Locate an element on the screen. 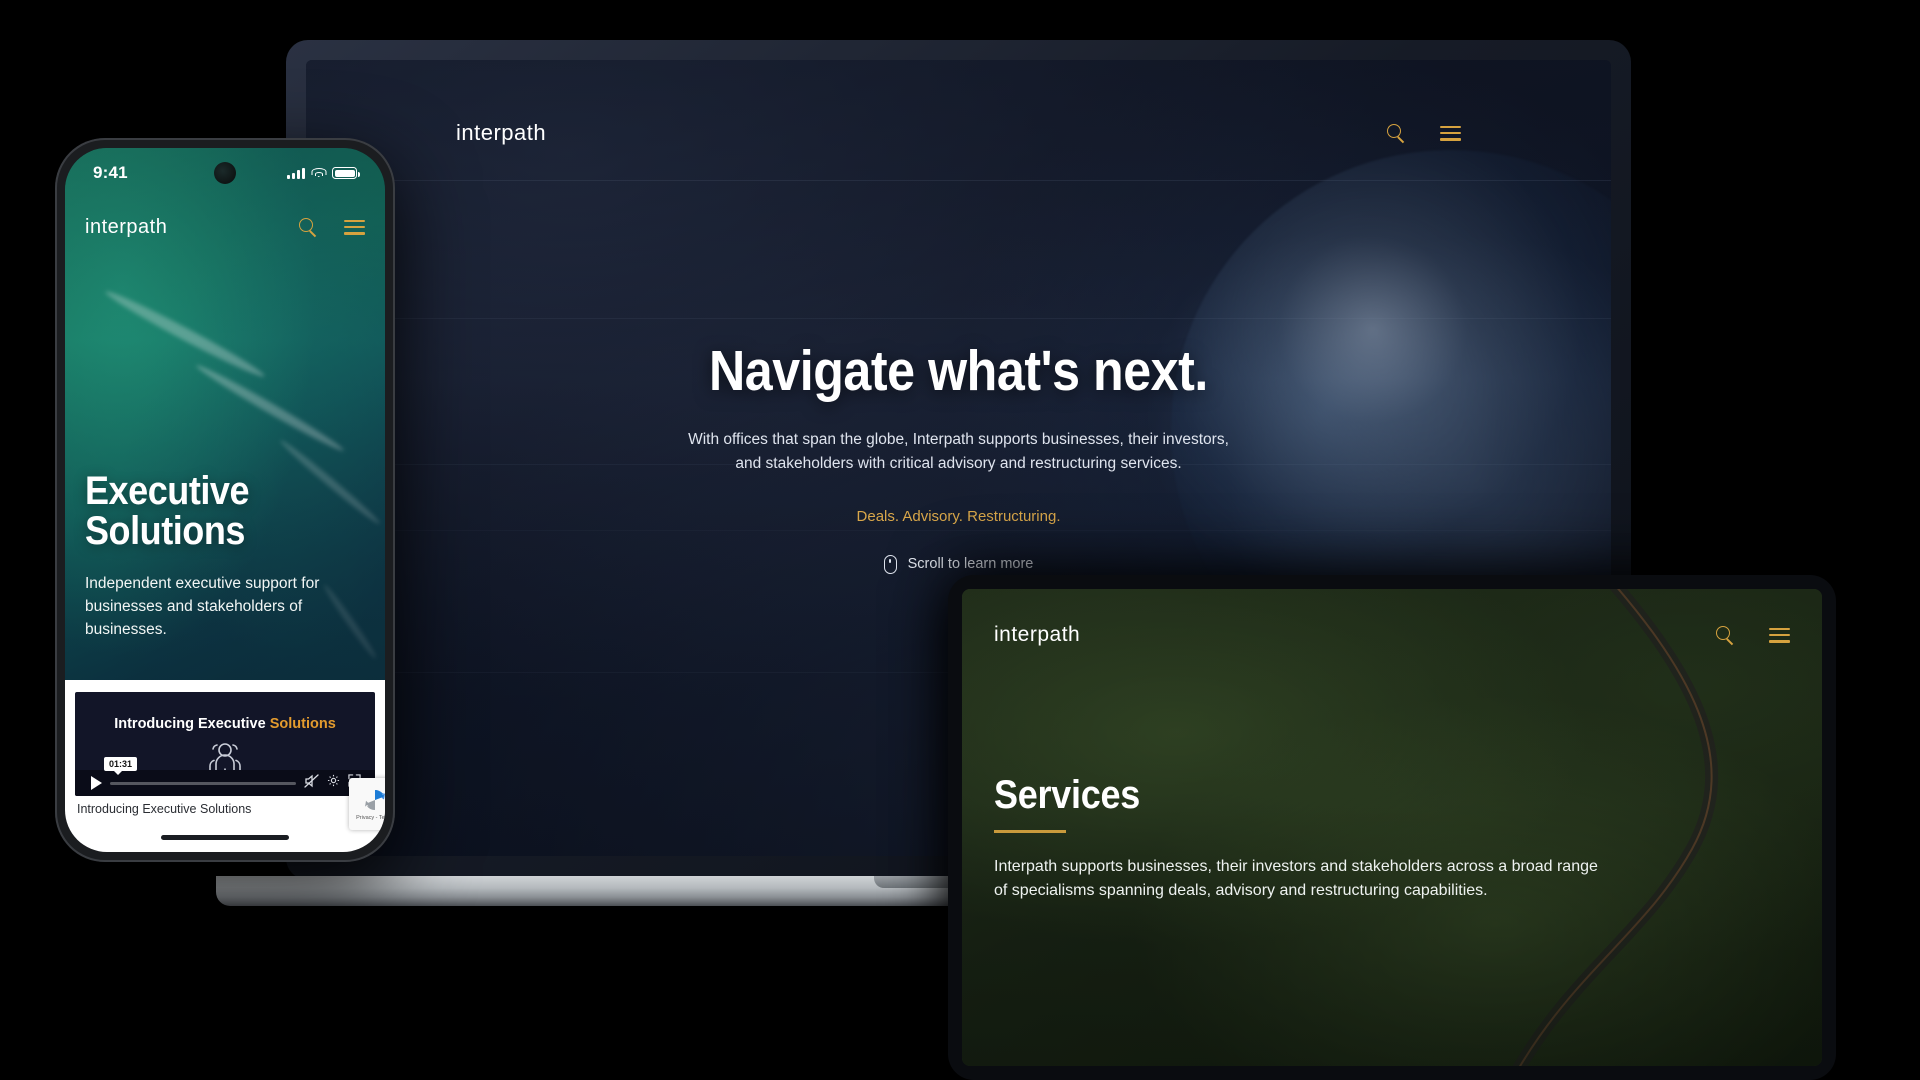 The image size is (1920, 1080). scroll-to-learn-more: Scroll to learn more is located at coordinates (958, 564).